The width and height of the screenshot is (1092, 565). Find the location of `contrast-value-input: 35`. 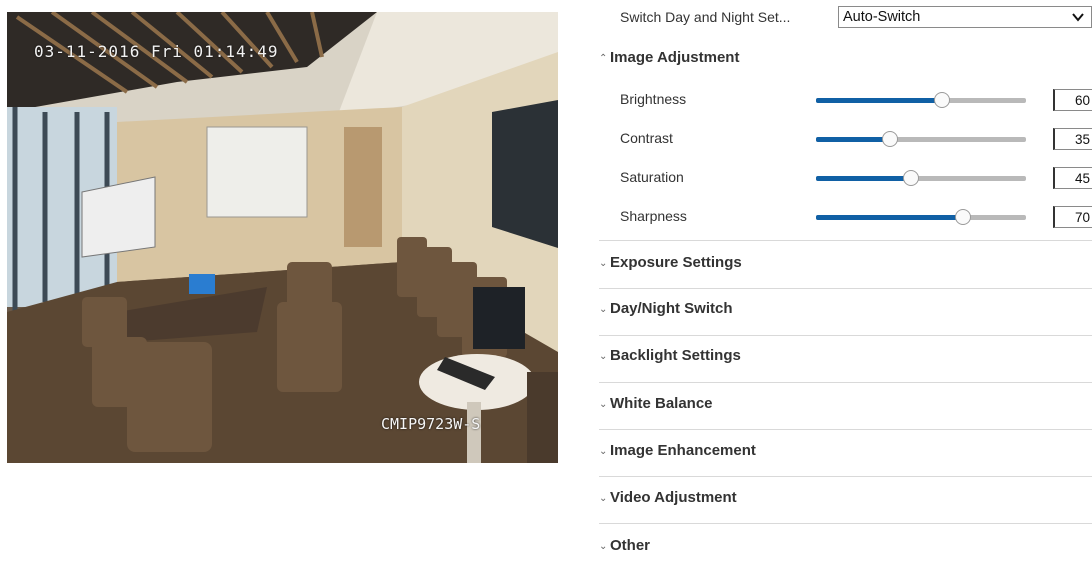

contrast-value-input: 35 is located at coordinates (1072, 139).